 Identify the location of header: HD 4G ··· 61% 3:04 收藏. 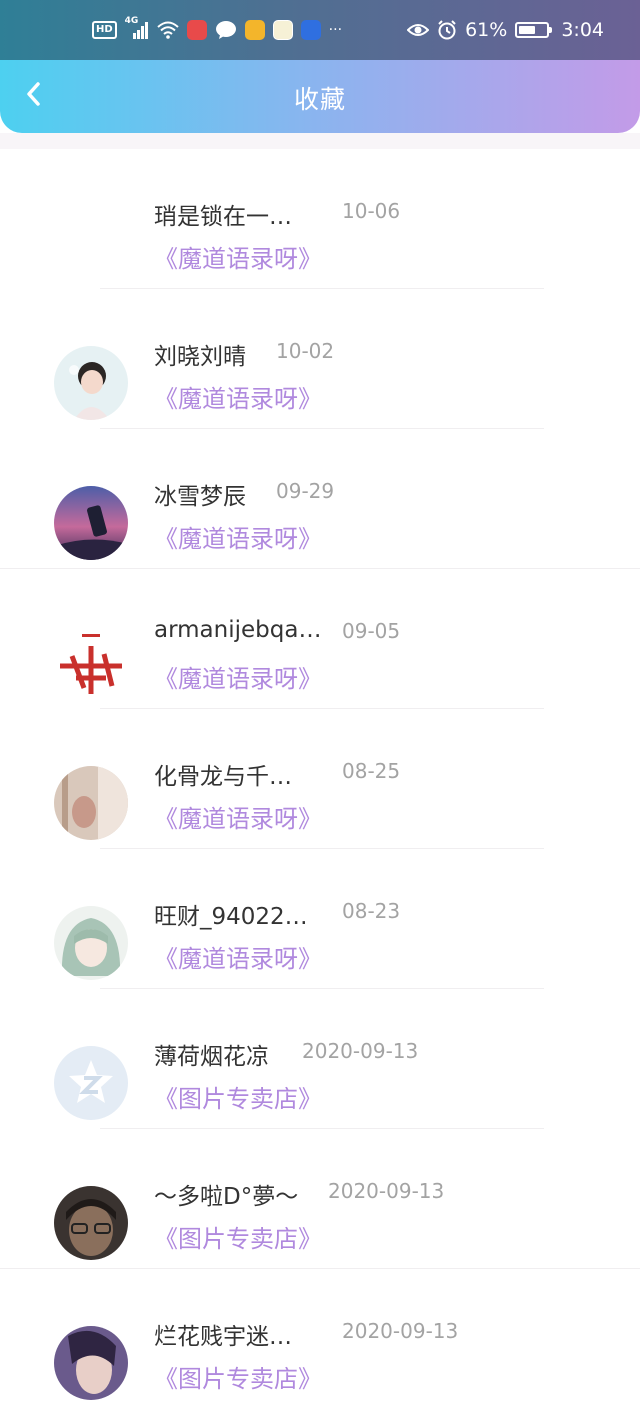
(320, 66).